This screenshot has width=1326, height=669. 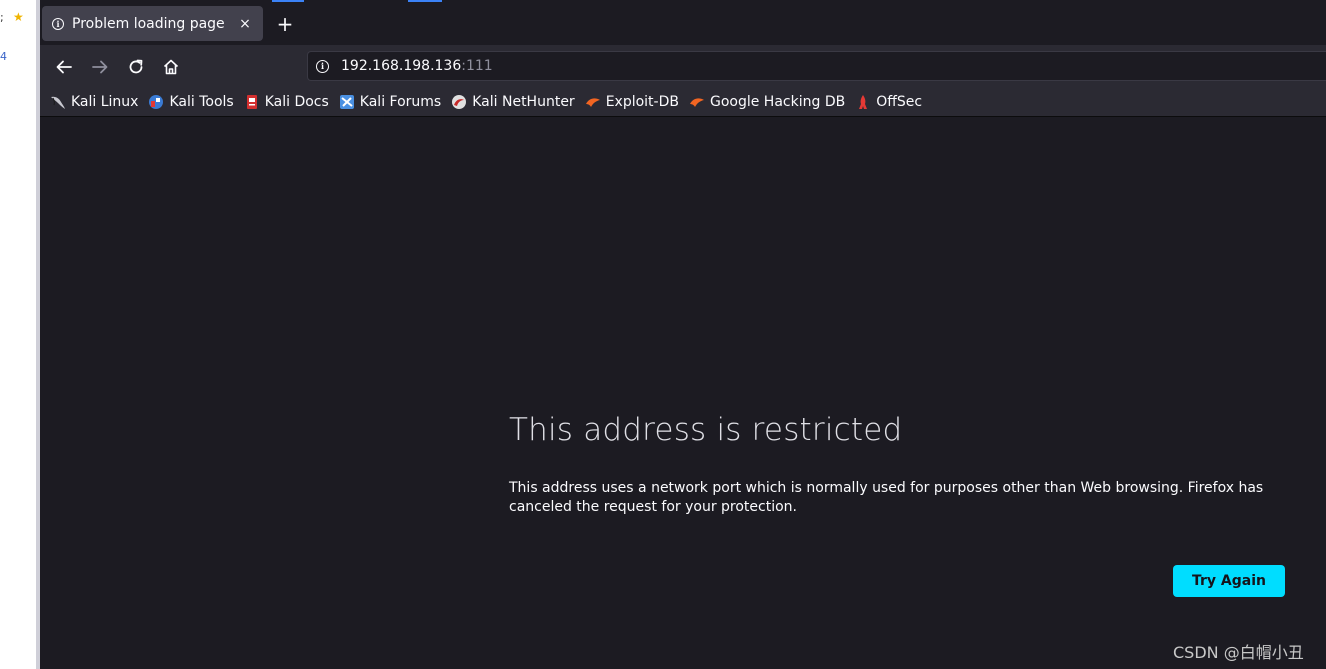 What do you see at coordinates (58, 23) in the screenshot?
I see `info-icon: i` at bounding box center [58, 23].